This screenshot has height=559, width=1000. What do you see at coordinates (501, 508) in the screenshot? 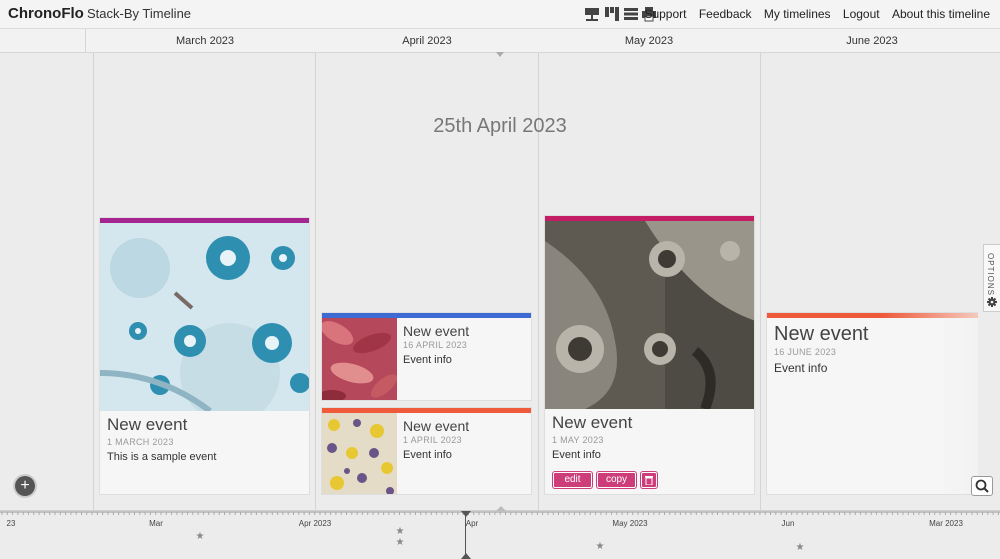
I see `axis-scroll-up-icon` at bounding box center [501, 508].